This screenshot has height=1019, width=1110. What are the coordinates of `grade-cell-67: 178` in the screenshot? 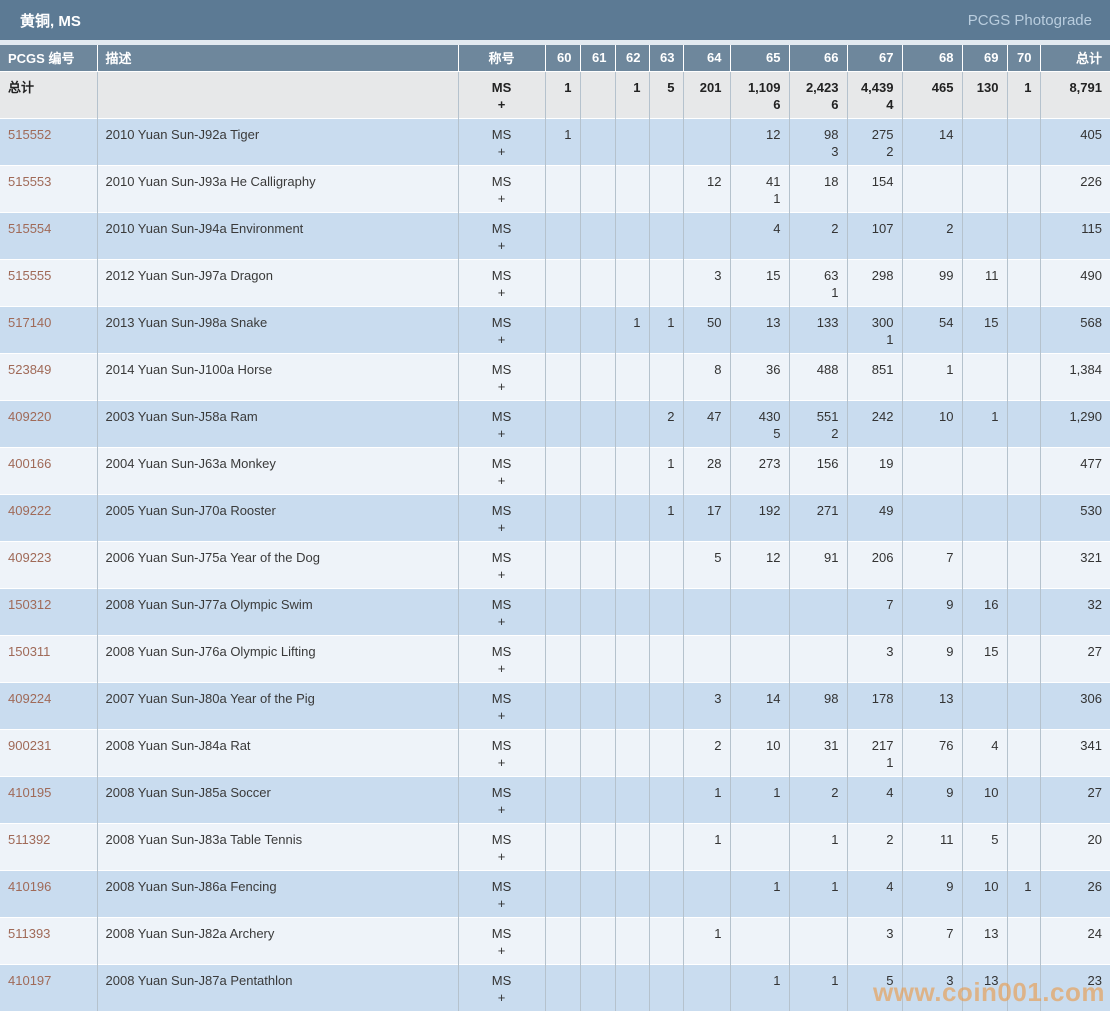 It's located at (875, 705).